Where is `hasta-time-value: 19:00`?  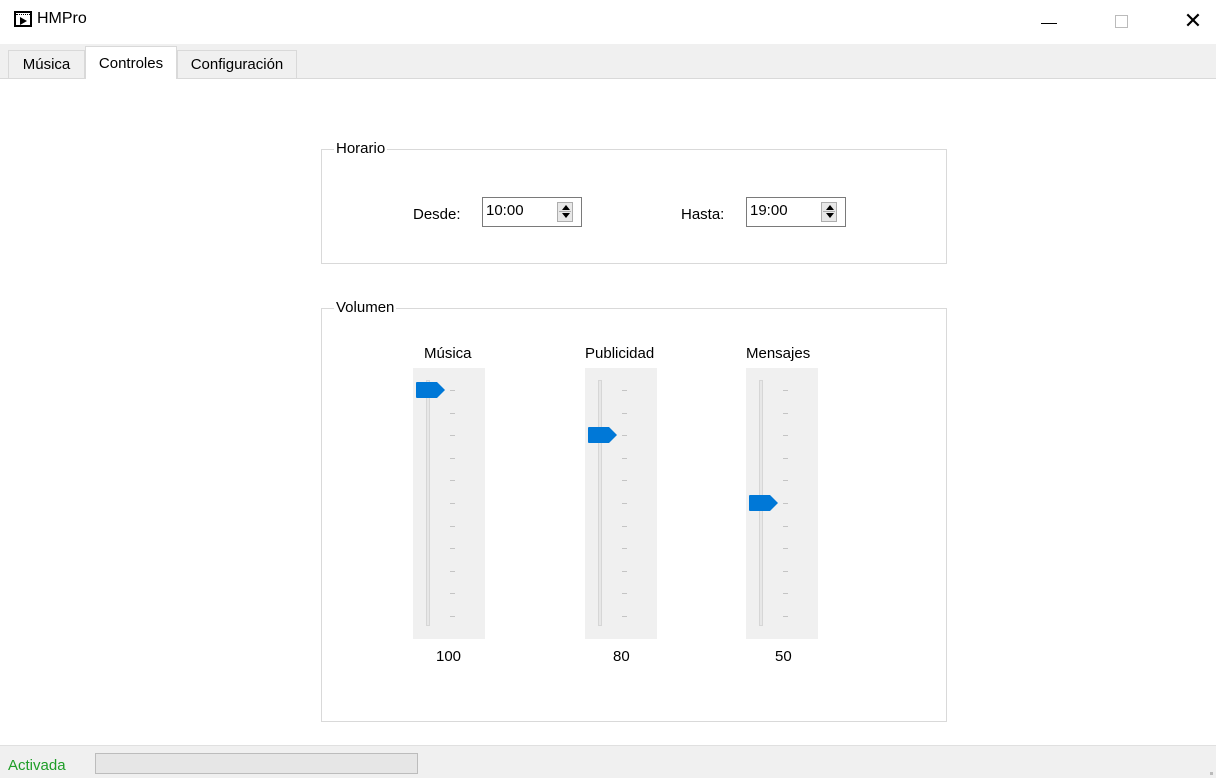
hasta-time-value: 19:00 is located at coordinates (769, 210).